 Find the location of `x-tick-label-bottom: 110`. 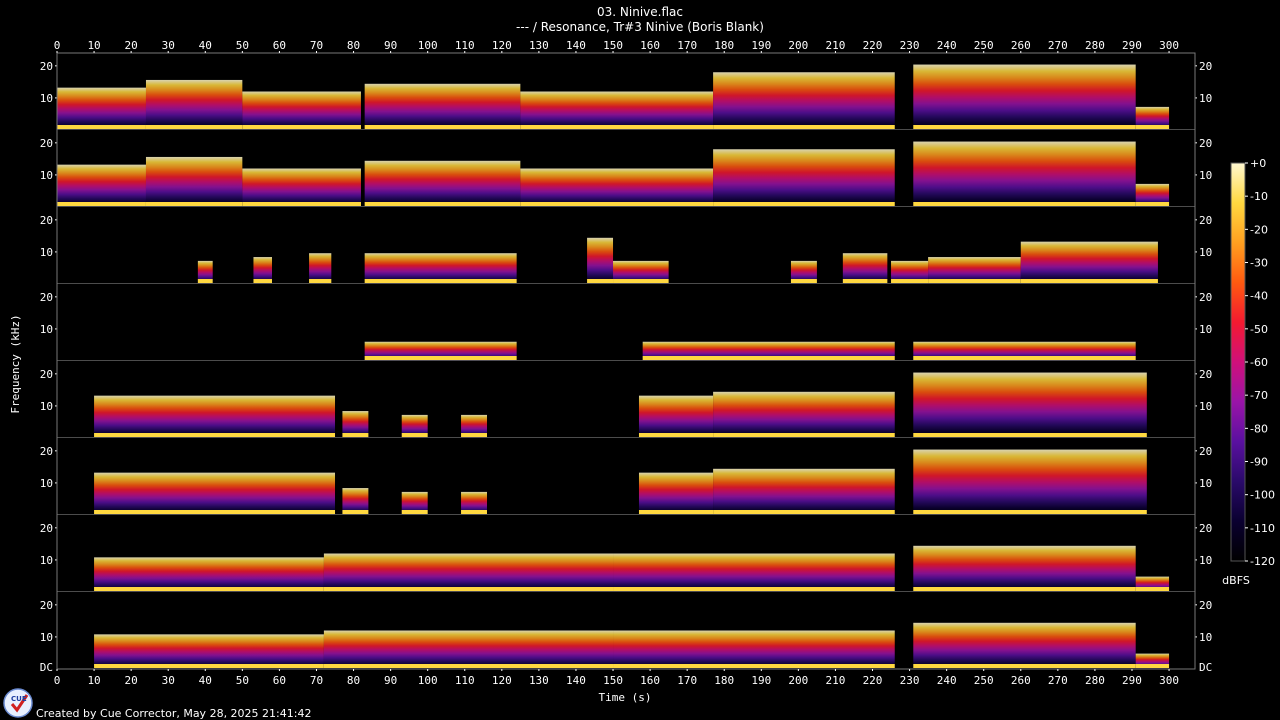

x-tick-label-bottom: 110 is located at coordinates (465, 680).